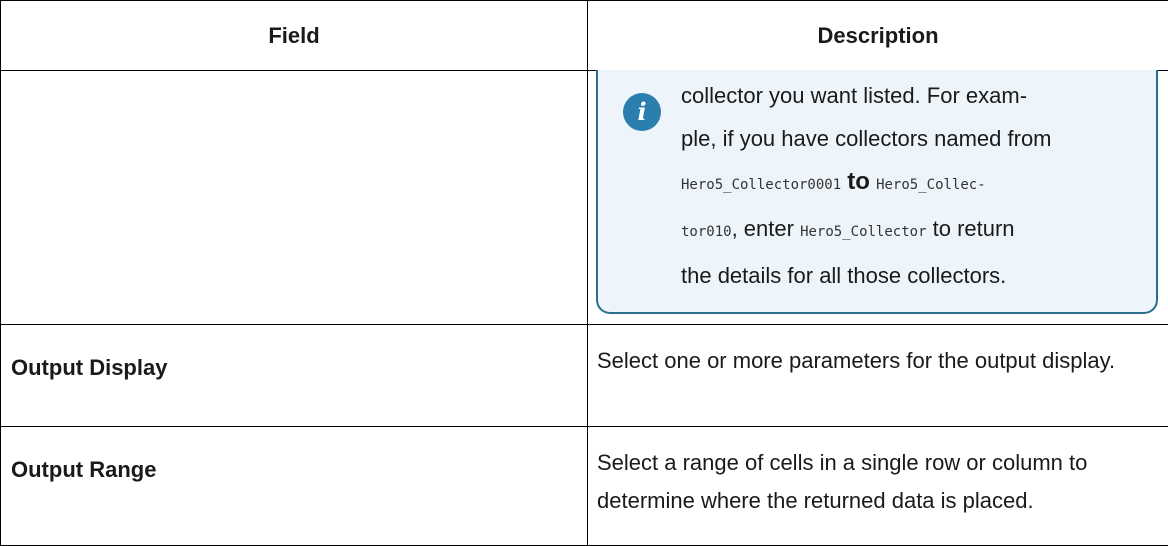 The width and height of the screenshot is (1168, 546). I want to click on note-text-enter: , enter, so click(766, 228).